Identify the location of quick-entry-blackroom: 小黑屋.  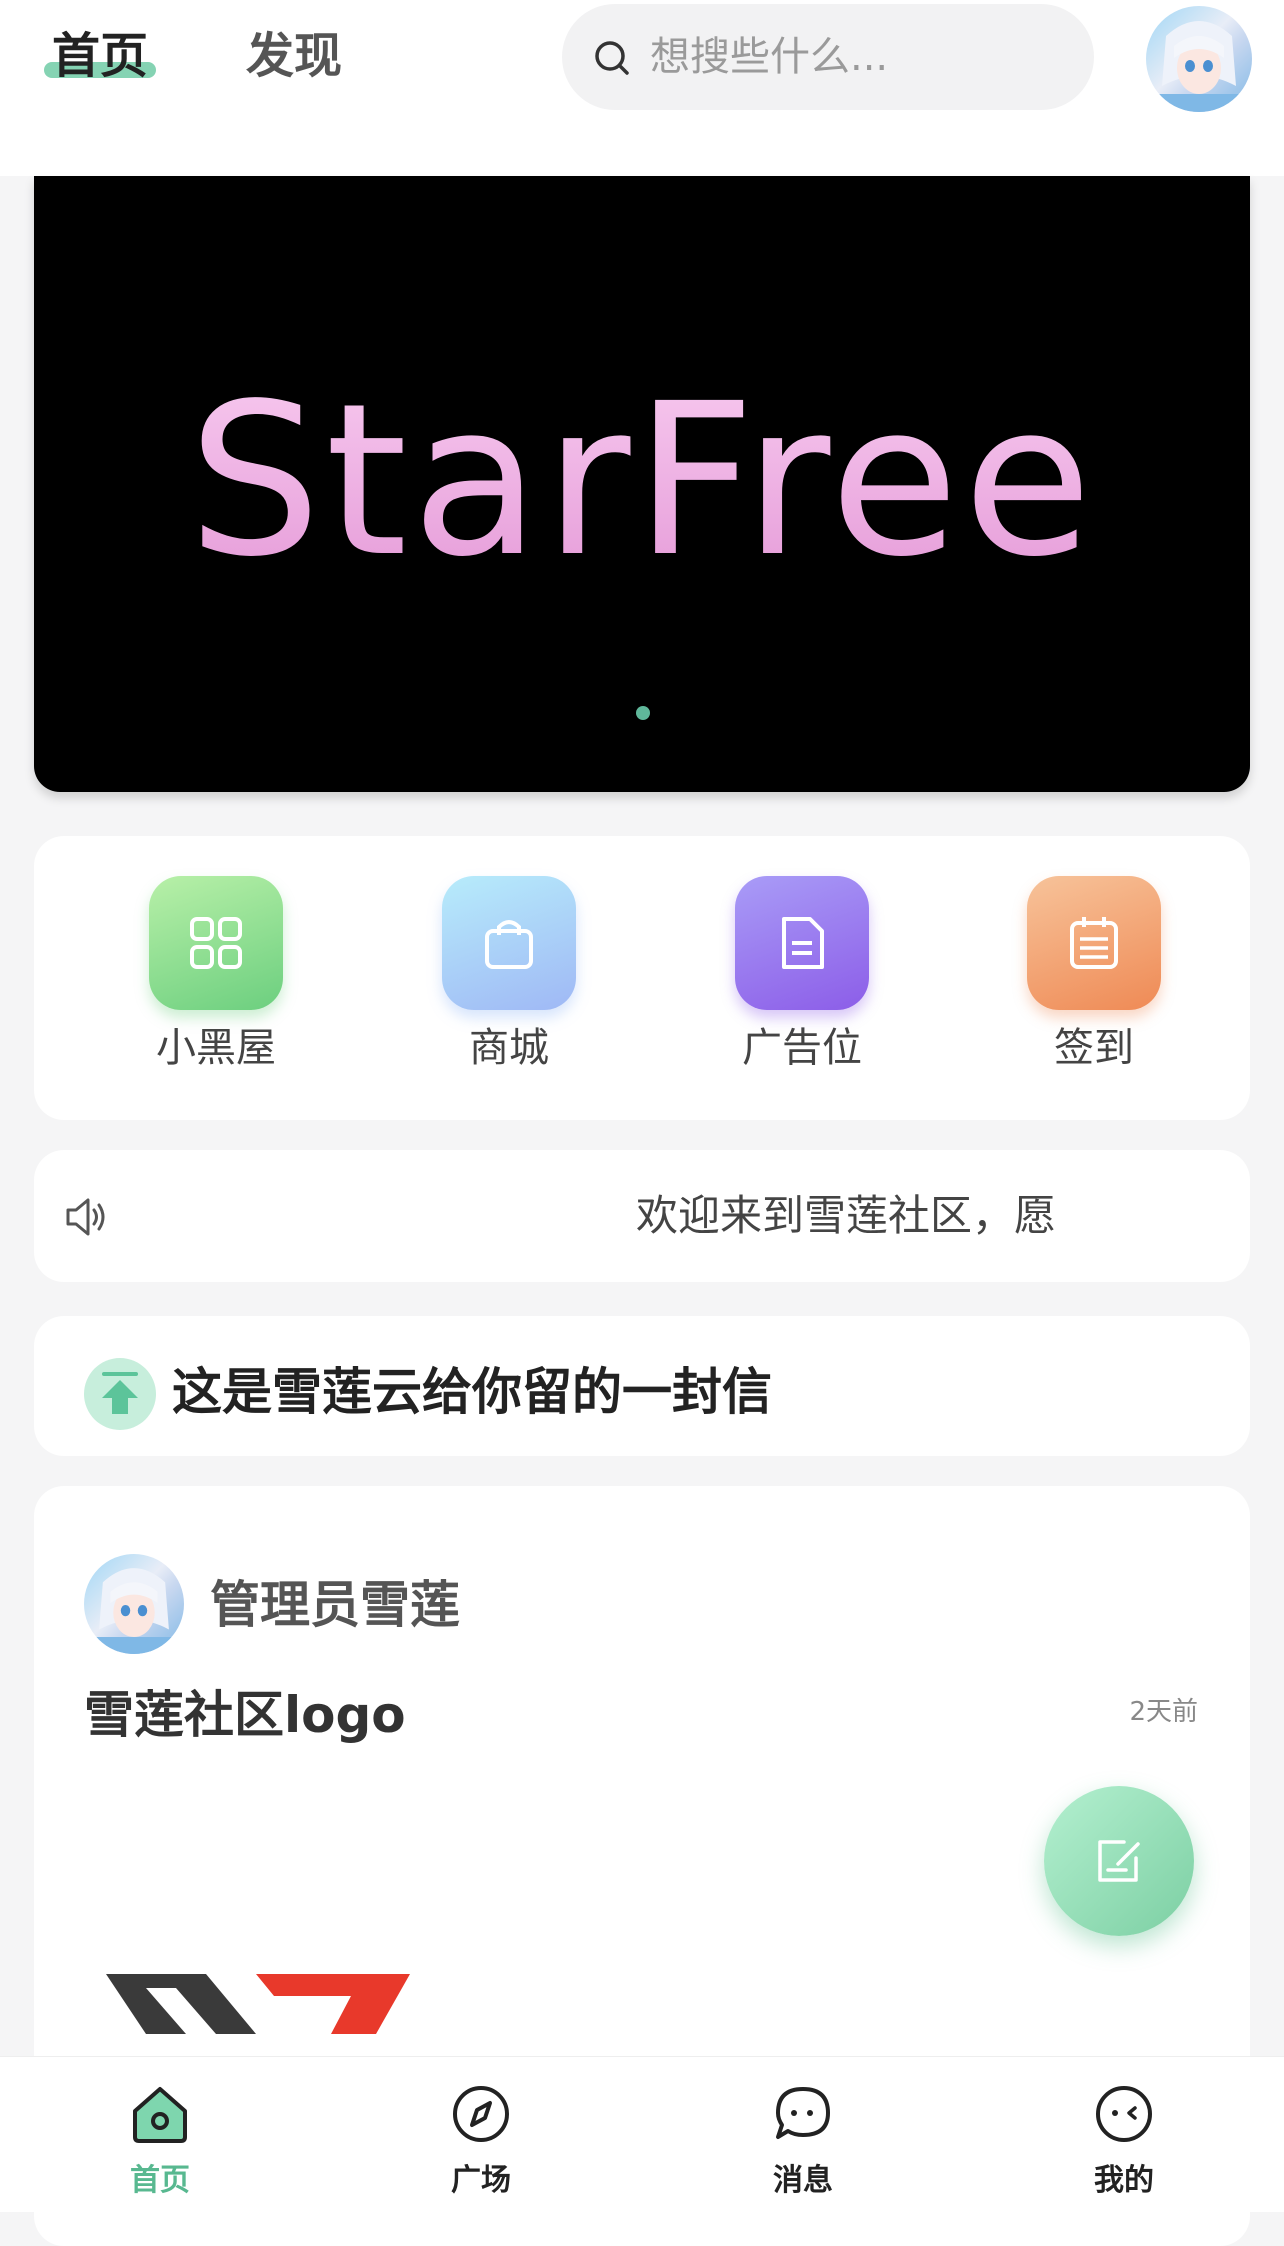
(216, 976).